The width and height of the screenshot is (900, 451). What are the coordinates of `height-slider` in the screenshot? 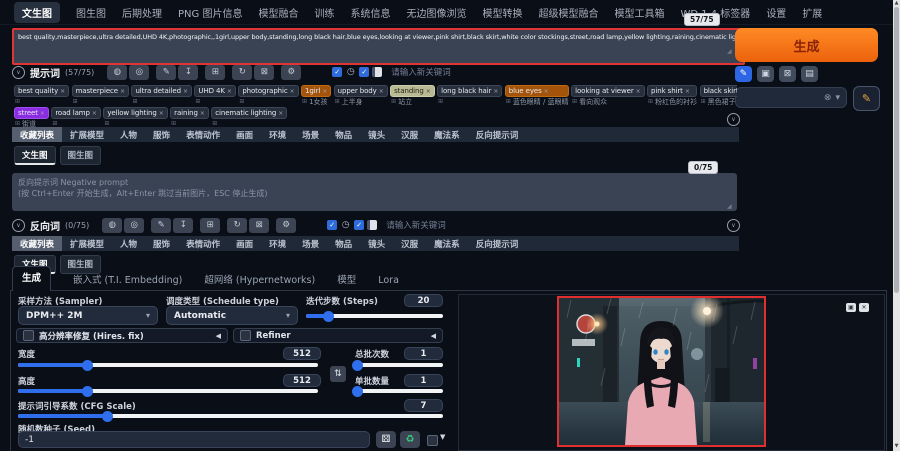 It's located at (168, 391).